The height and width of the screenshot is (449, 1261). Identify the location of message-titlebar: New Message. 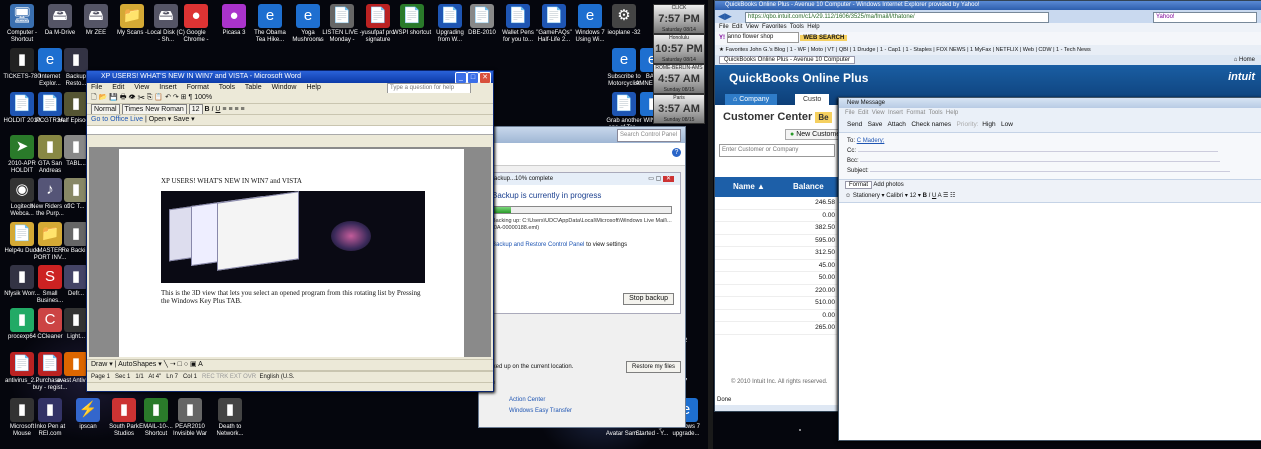
(1050, 103).